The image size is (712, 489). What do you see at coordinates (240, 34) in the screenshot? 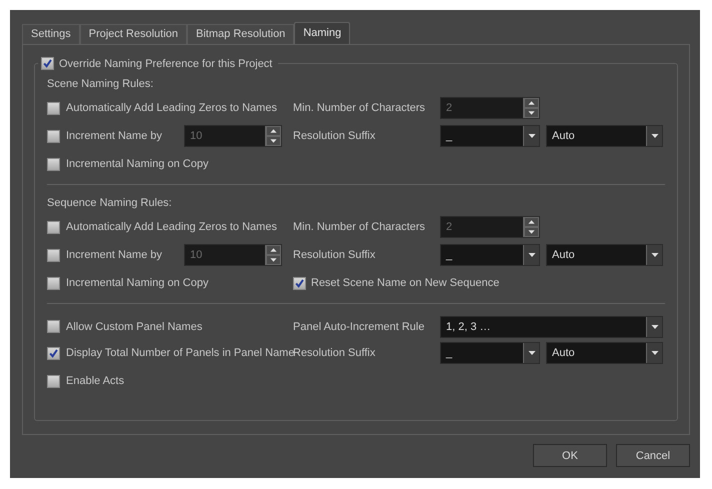
I see `tab: Bitmap Resolution` at bounding box center [240, 34].